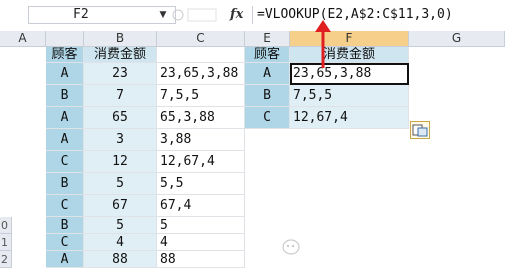 Image resolution: width=505 pixels, height=275 pixels. I want to click on left-header-result, so click(201, 55).